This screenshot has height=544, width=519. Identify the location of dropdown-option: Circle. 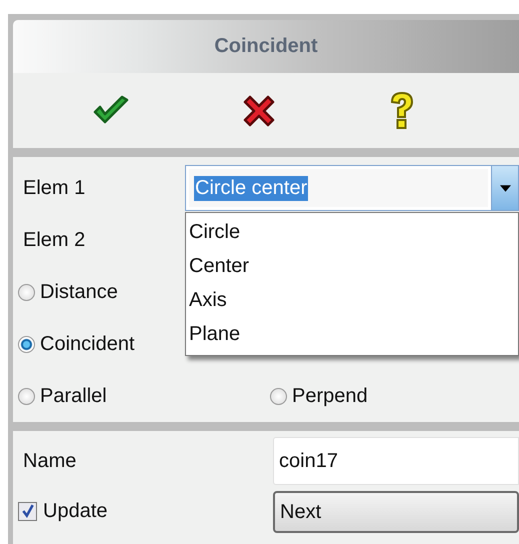
(352, 232).